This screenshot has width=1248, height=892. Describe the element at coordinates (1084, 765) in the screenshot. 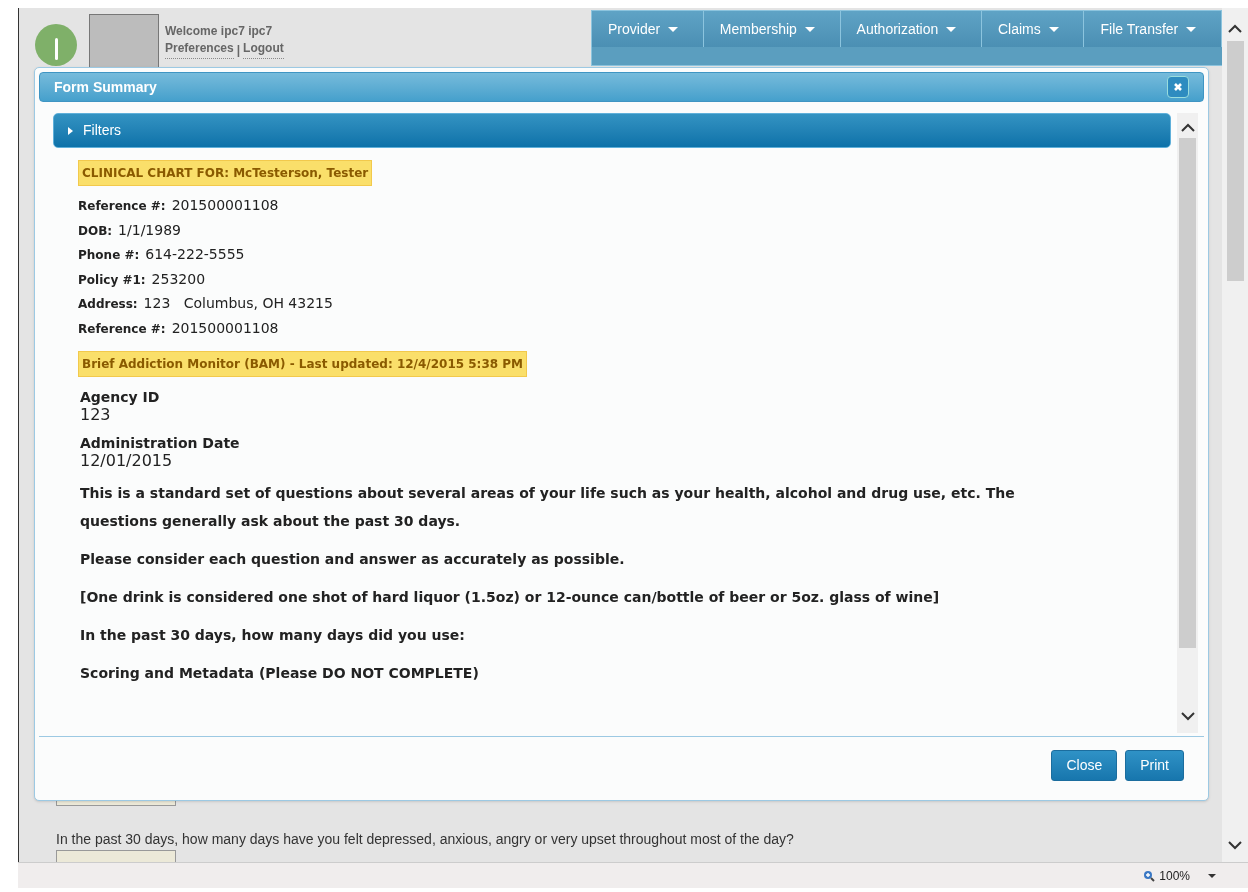

I see `dialog-button: Close` at that location.